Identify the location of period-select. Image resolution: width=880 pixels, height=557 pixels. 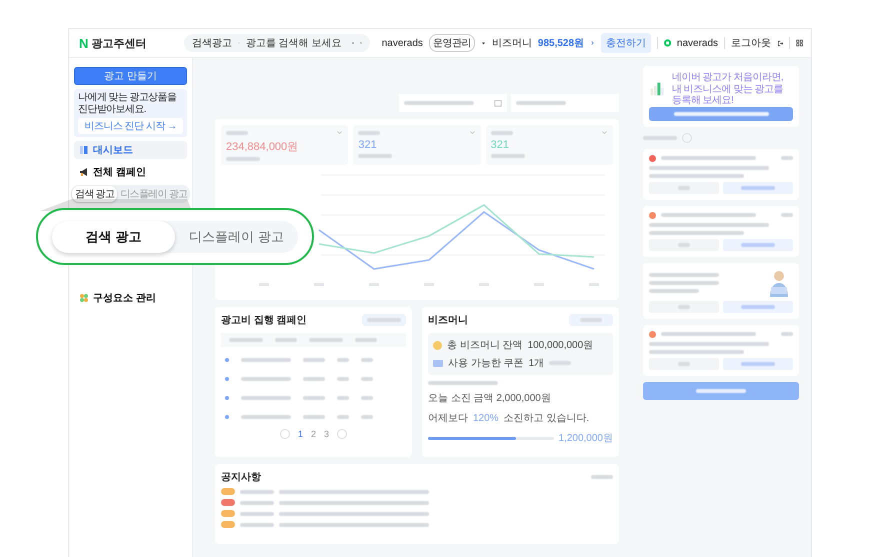
(453, 103).